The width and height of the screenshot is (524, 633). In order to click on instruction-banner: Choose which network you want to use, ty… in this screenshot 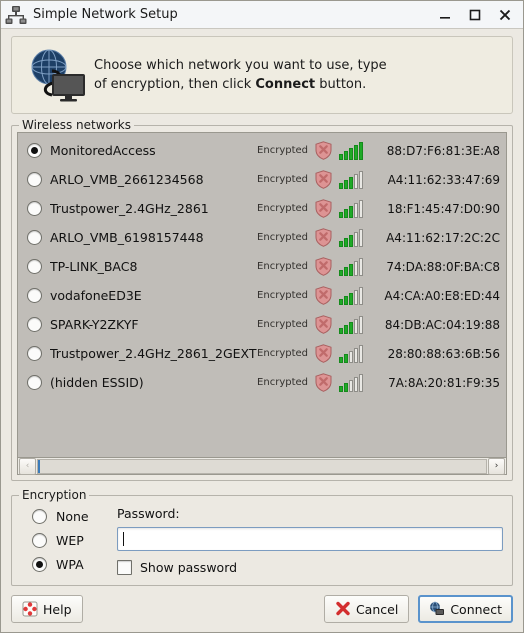, I will do `click(262, 75)`.